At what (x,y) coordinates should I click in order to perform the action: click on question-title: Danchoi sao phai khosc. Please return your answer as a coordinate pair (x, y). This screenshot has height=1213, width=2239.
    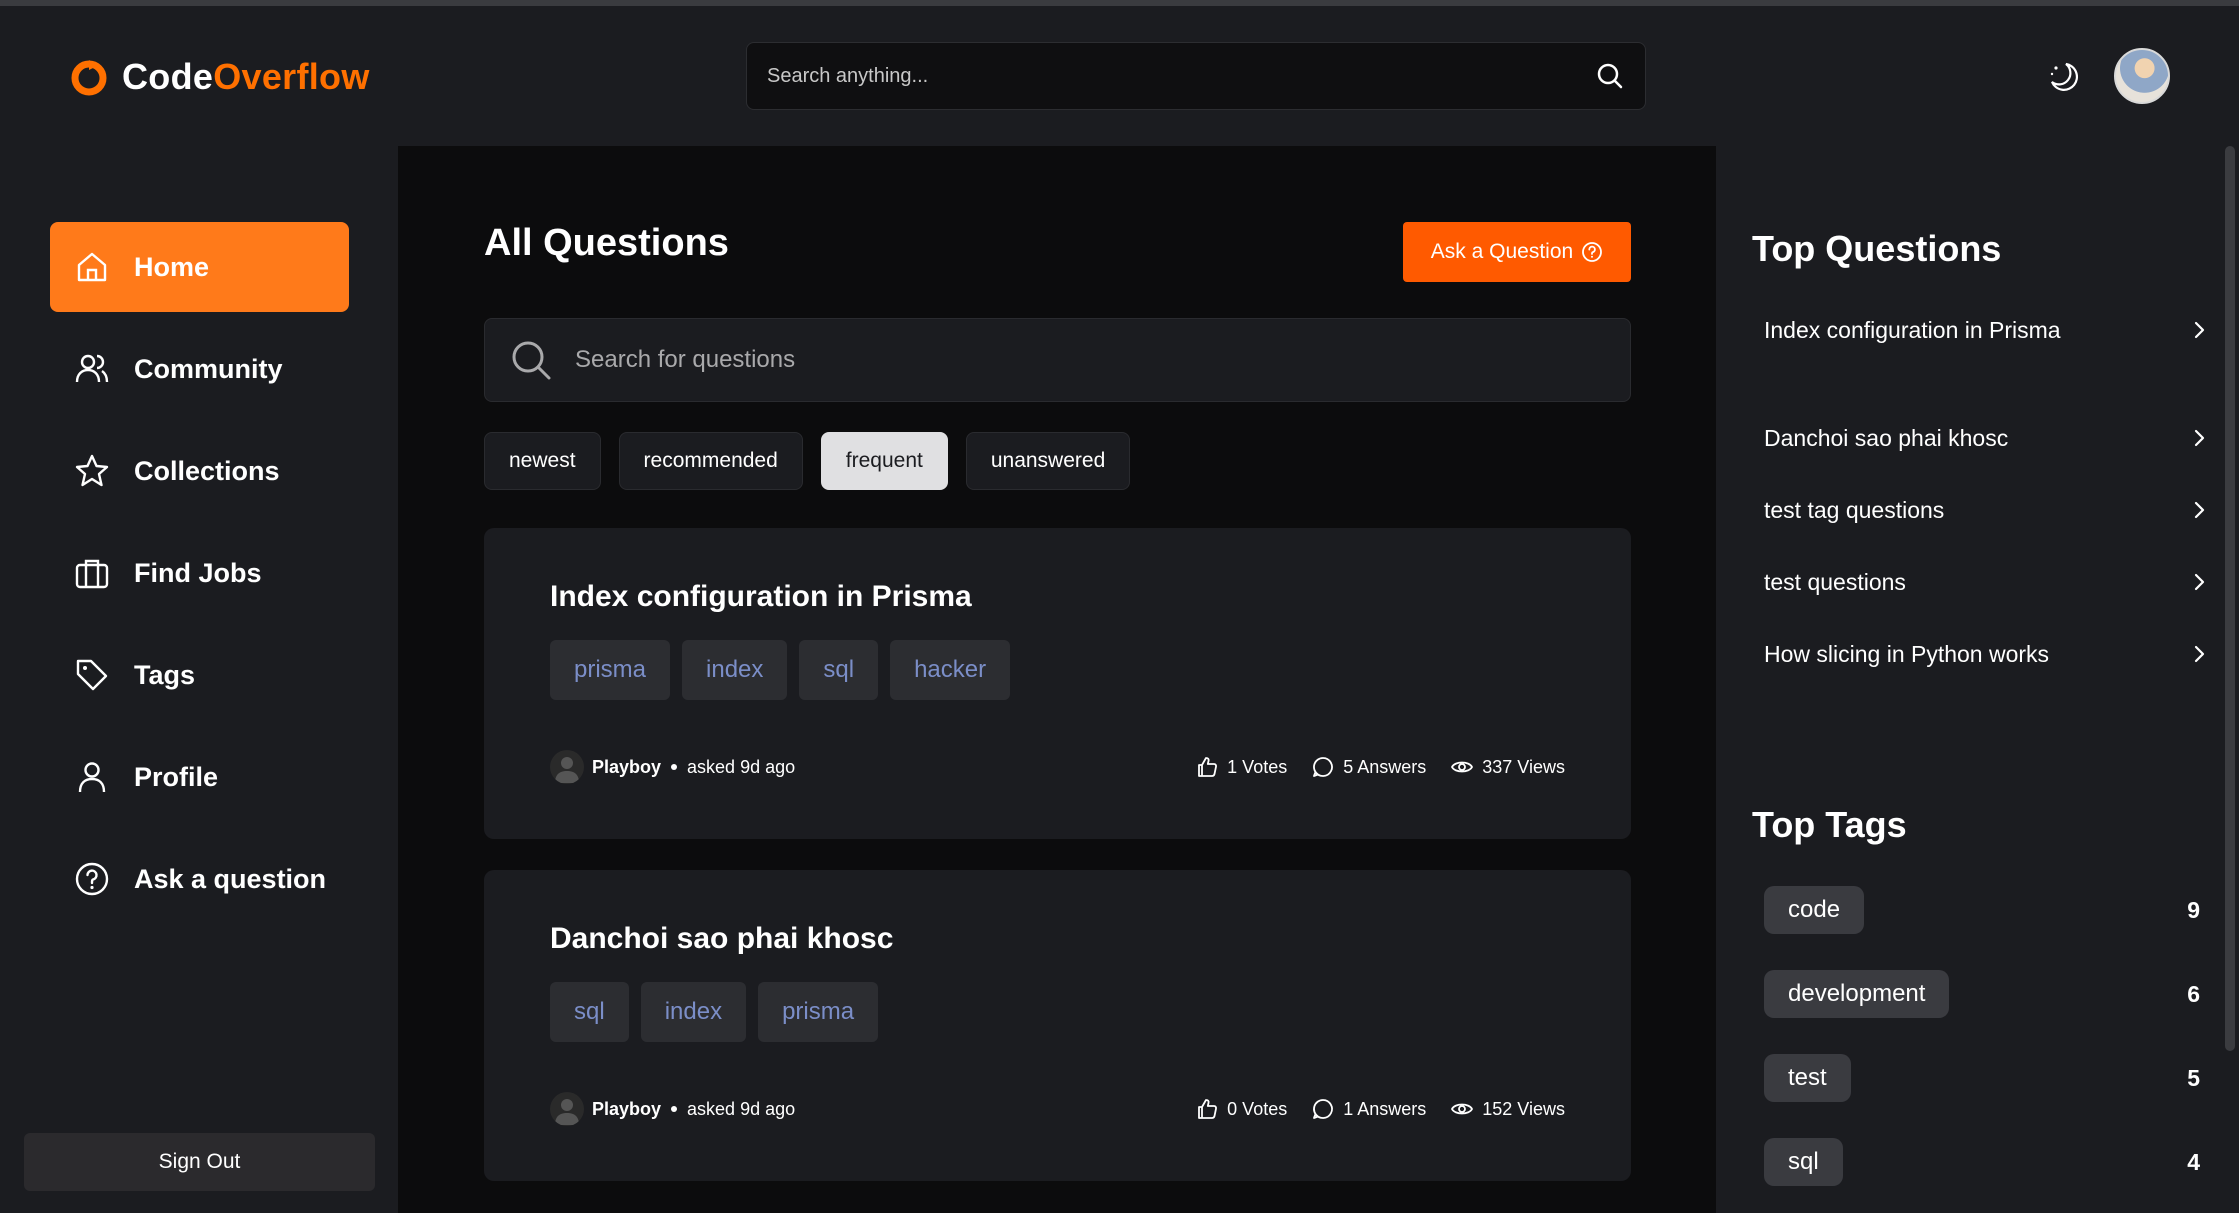
    Looking at the image, I should click on (721, 939).